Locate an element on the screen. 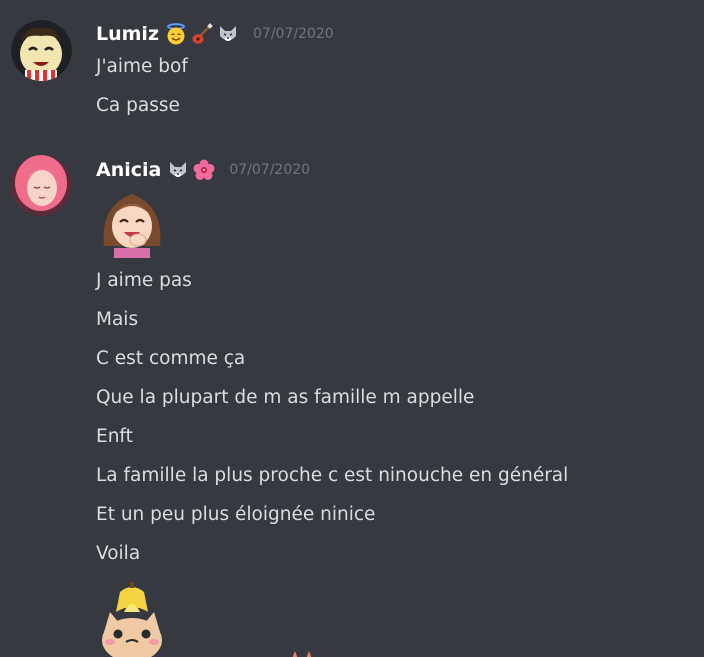  message-header: Anicia 07/07/2020 is located at coordinates (203, 170).